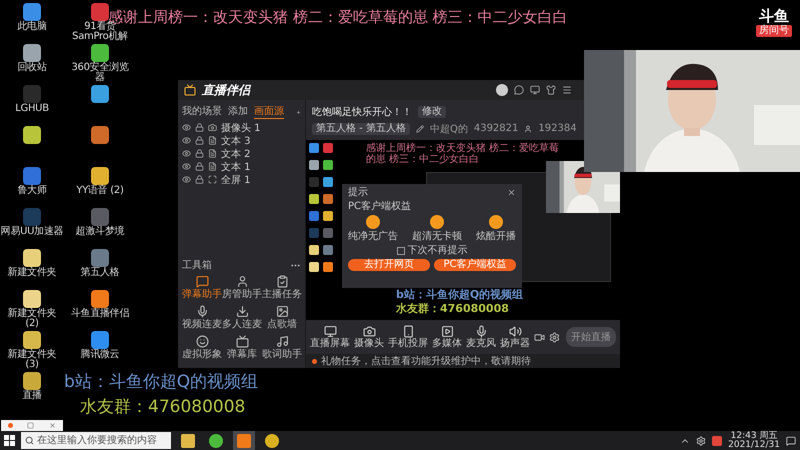  Describe the element at coordinates (32, 109) in the screenshot. I see `icon-label: LGHUB` at that location.